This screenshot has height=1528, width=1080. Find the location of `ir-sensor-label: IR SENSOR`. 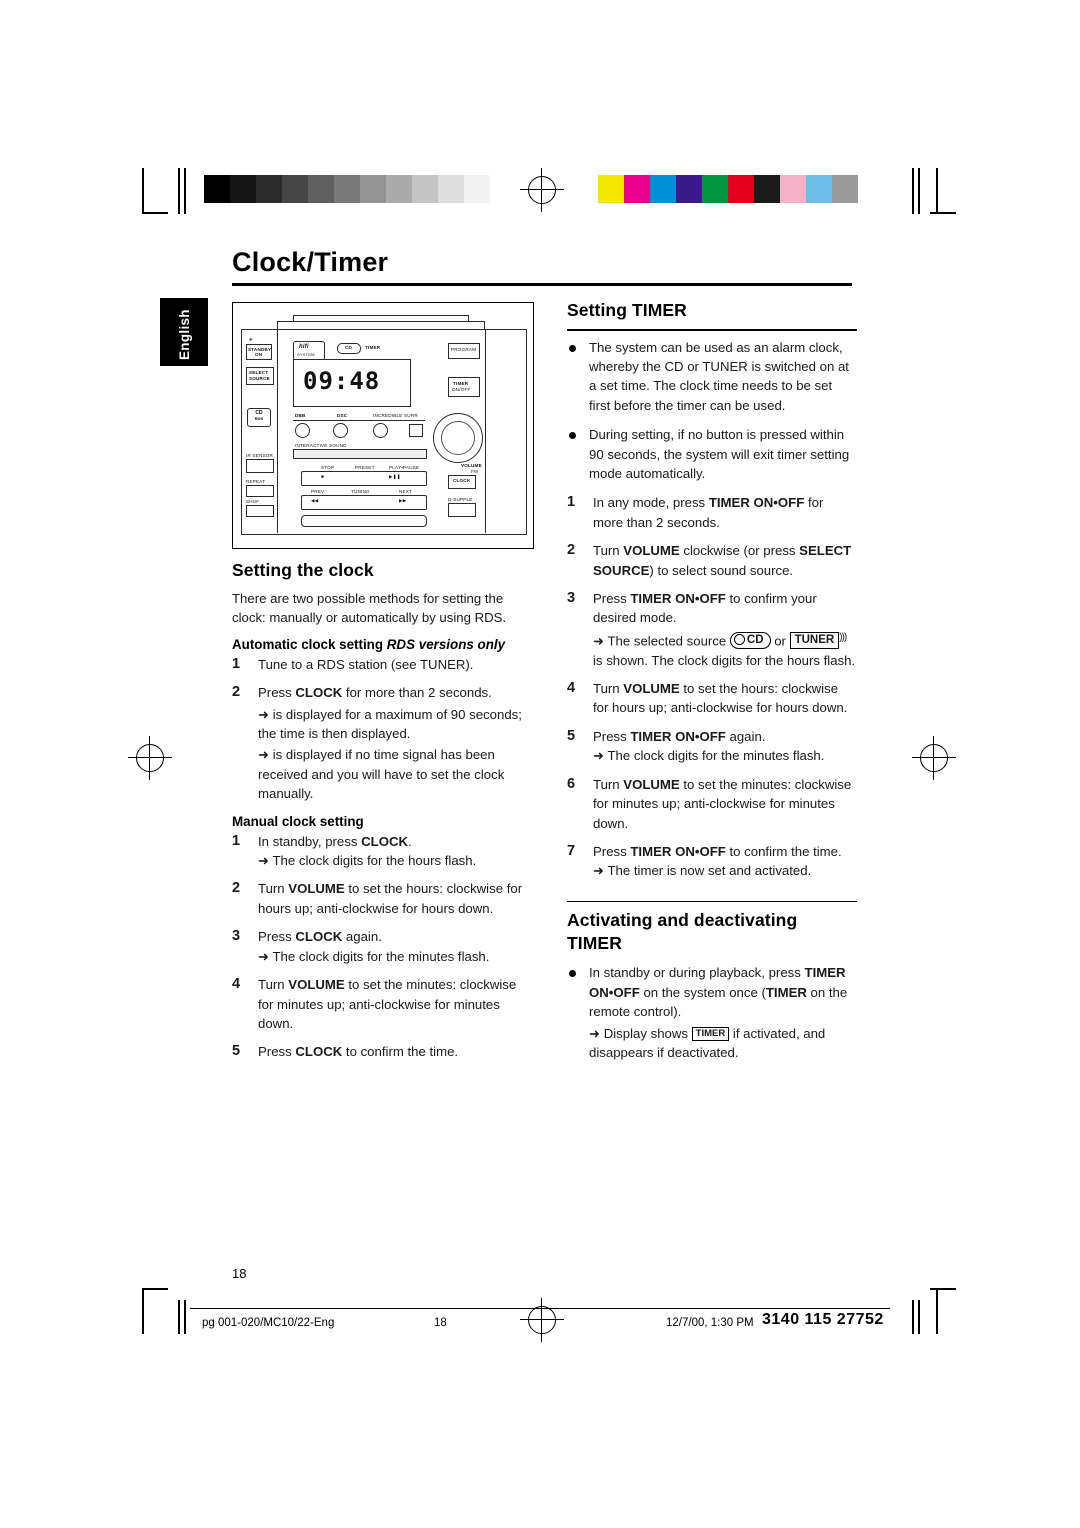

ir-sensor-label: IR SENSOR is located at coordinates (260, 455).